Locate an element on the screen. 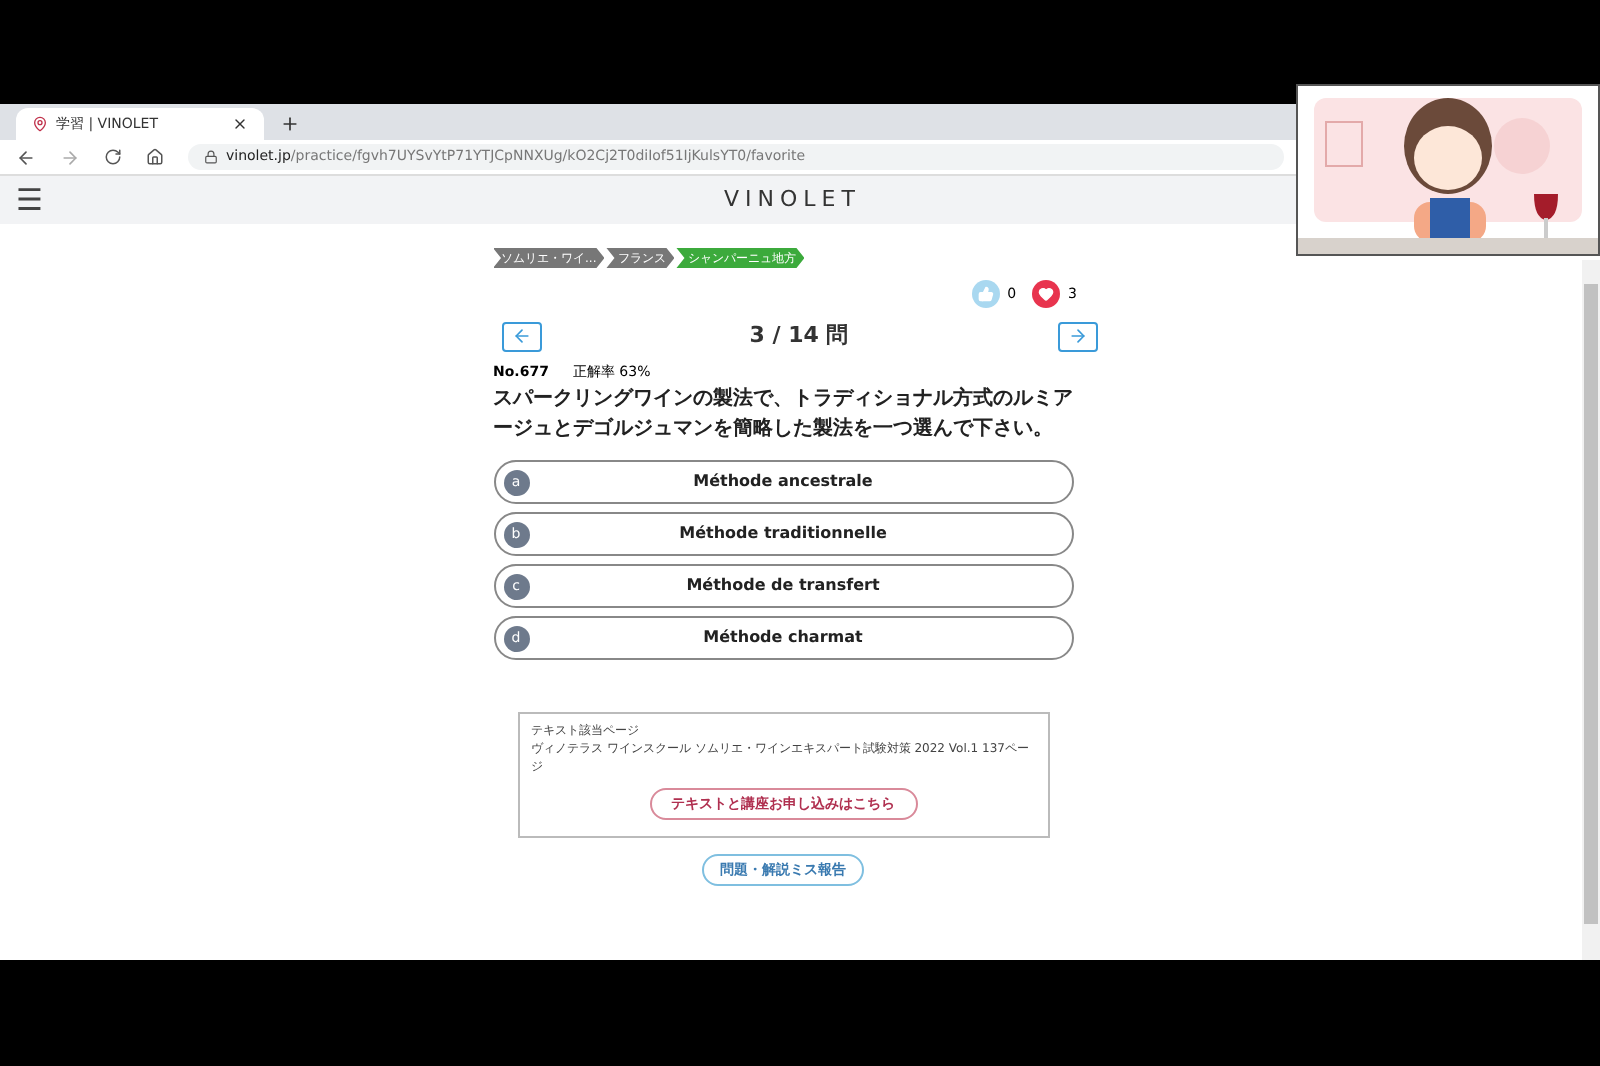 This screenshot has height=1066, width=1600. question-text: スパークリングワインの製法で、トラディショナル方式のルミアージュとデゴルジュマンを簡略した製法を一つ選んで下さい。 is located at coordinates (784, 414).